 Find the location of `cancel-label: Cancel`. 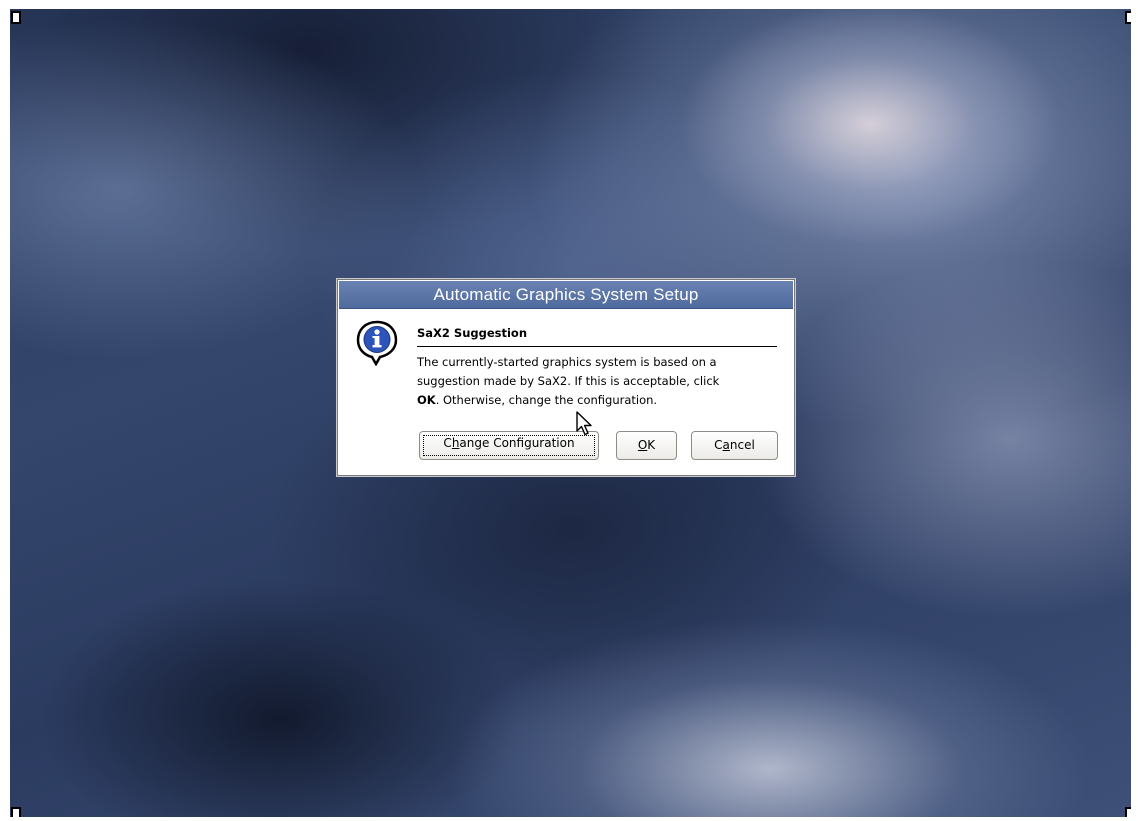

cancel-label: Cancel is located at coordinates (734, 445).